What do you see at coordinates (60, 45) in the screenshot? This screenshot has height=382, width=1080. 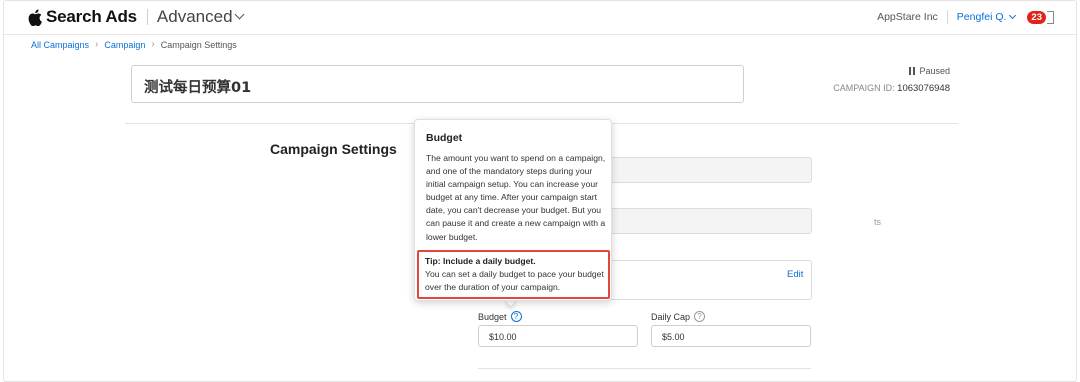 I see `breadcrumb-all-campaigns: All Campaigns` at bounding box center [60, 45].